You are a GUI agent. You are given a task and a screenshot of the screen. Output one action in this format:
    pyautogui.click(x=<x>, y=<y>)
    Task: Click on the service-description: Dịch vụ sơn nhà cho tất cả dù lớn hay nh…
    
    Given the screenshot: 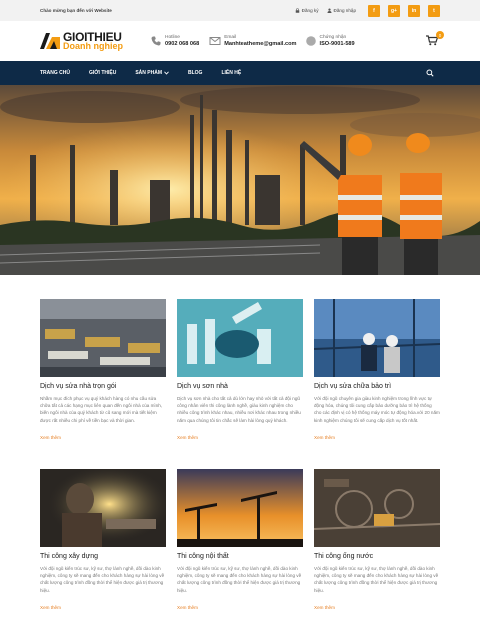 What is the action you would take?
    pyautogui.click(x=239, y=409)
    